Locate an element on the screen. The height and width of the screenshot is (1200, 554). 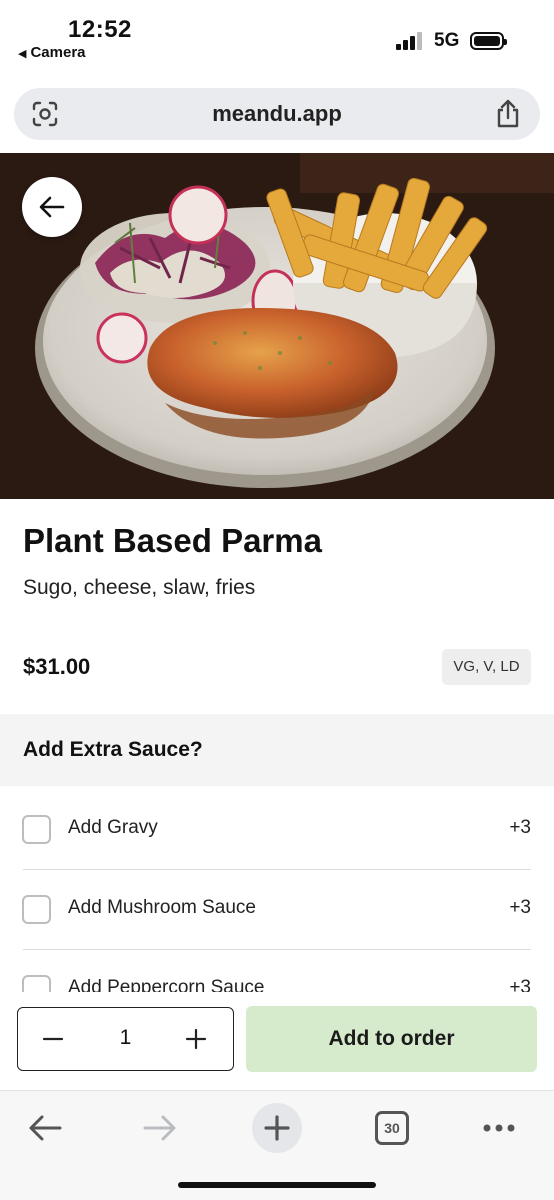
tab-switcher-button: 30 is located at coordinates (392, 1128).